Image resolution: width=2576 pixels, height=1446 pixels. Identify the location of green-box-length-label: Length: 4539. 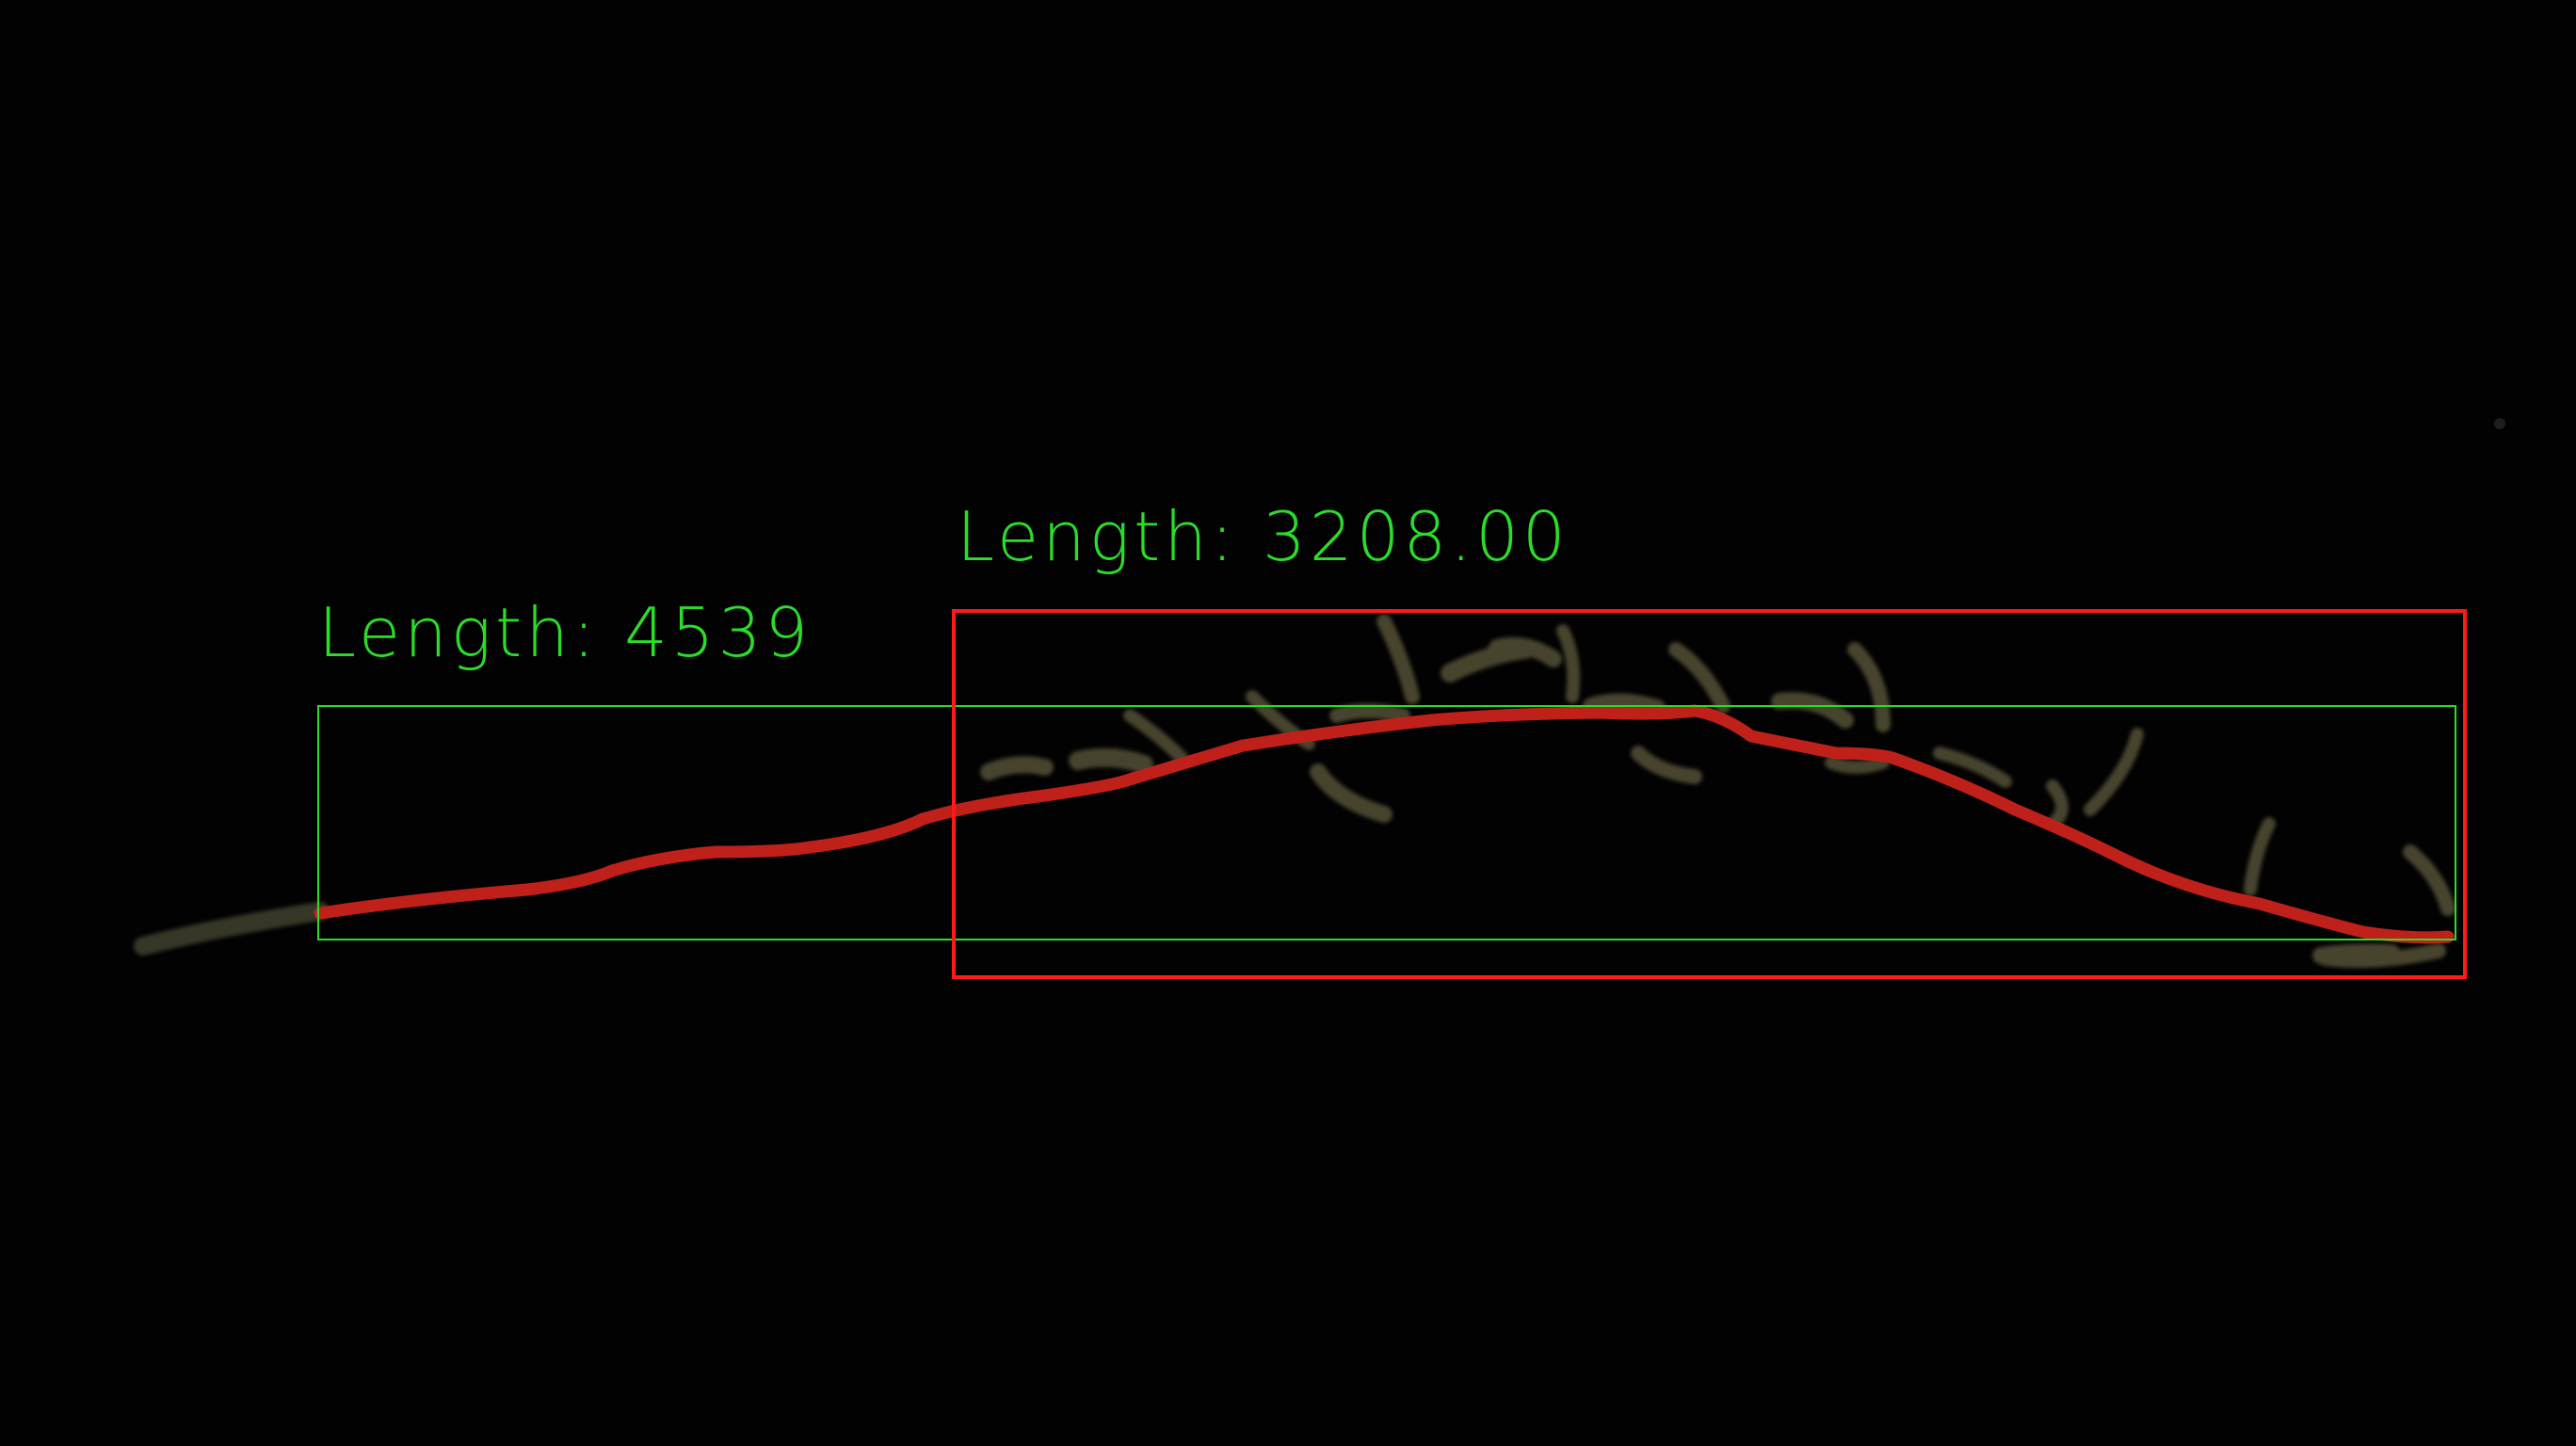
(565, 632).